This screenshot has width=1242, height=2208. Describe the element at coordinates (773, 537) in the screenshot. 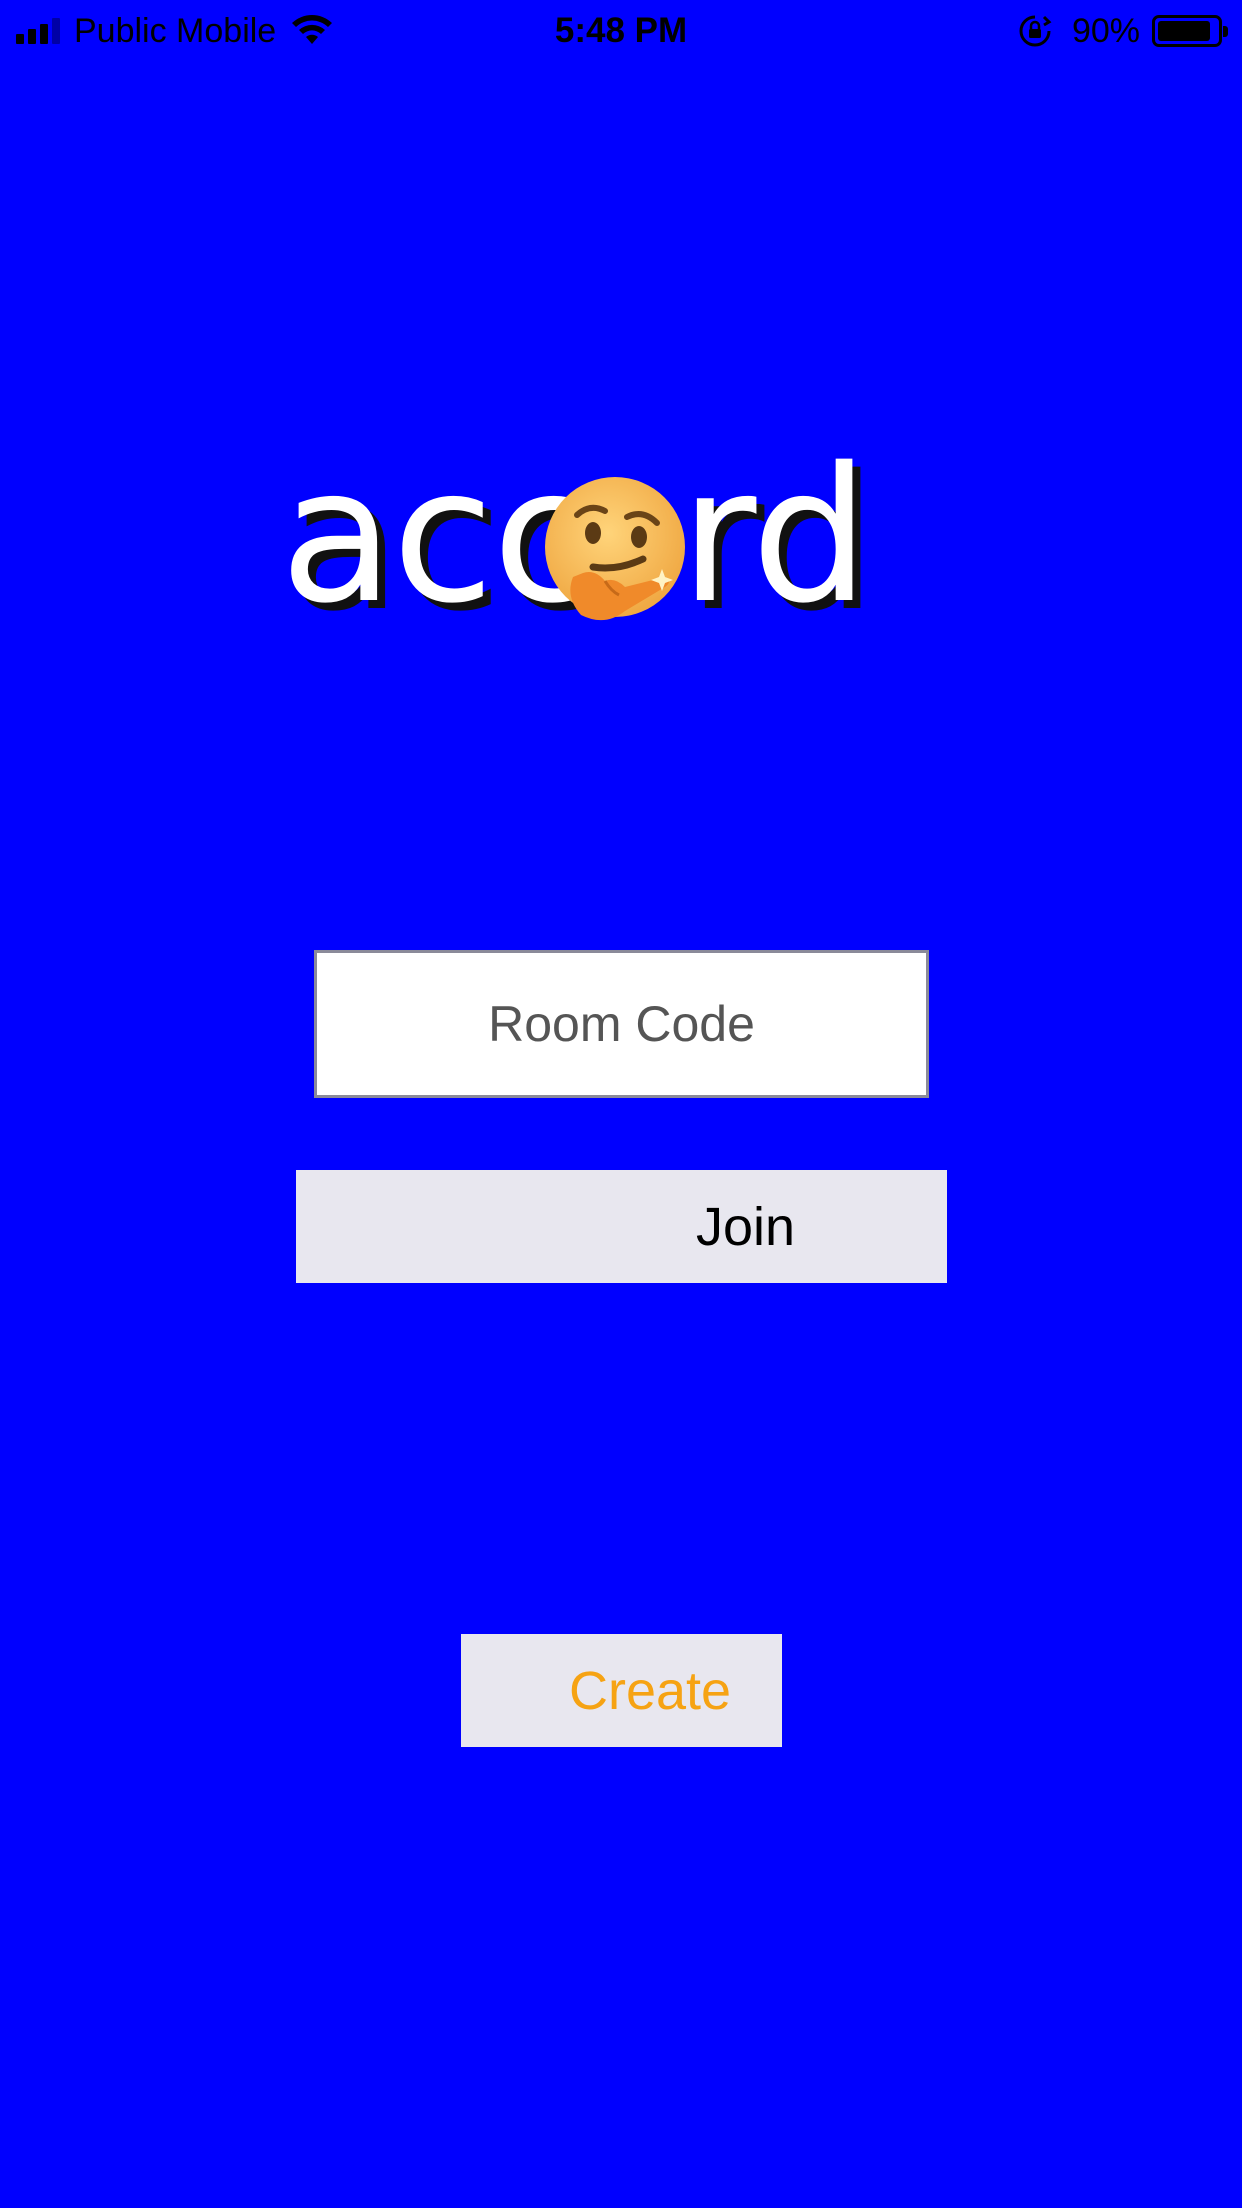

I see `logo-text-suffix: rd` at that location.